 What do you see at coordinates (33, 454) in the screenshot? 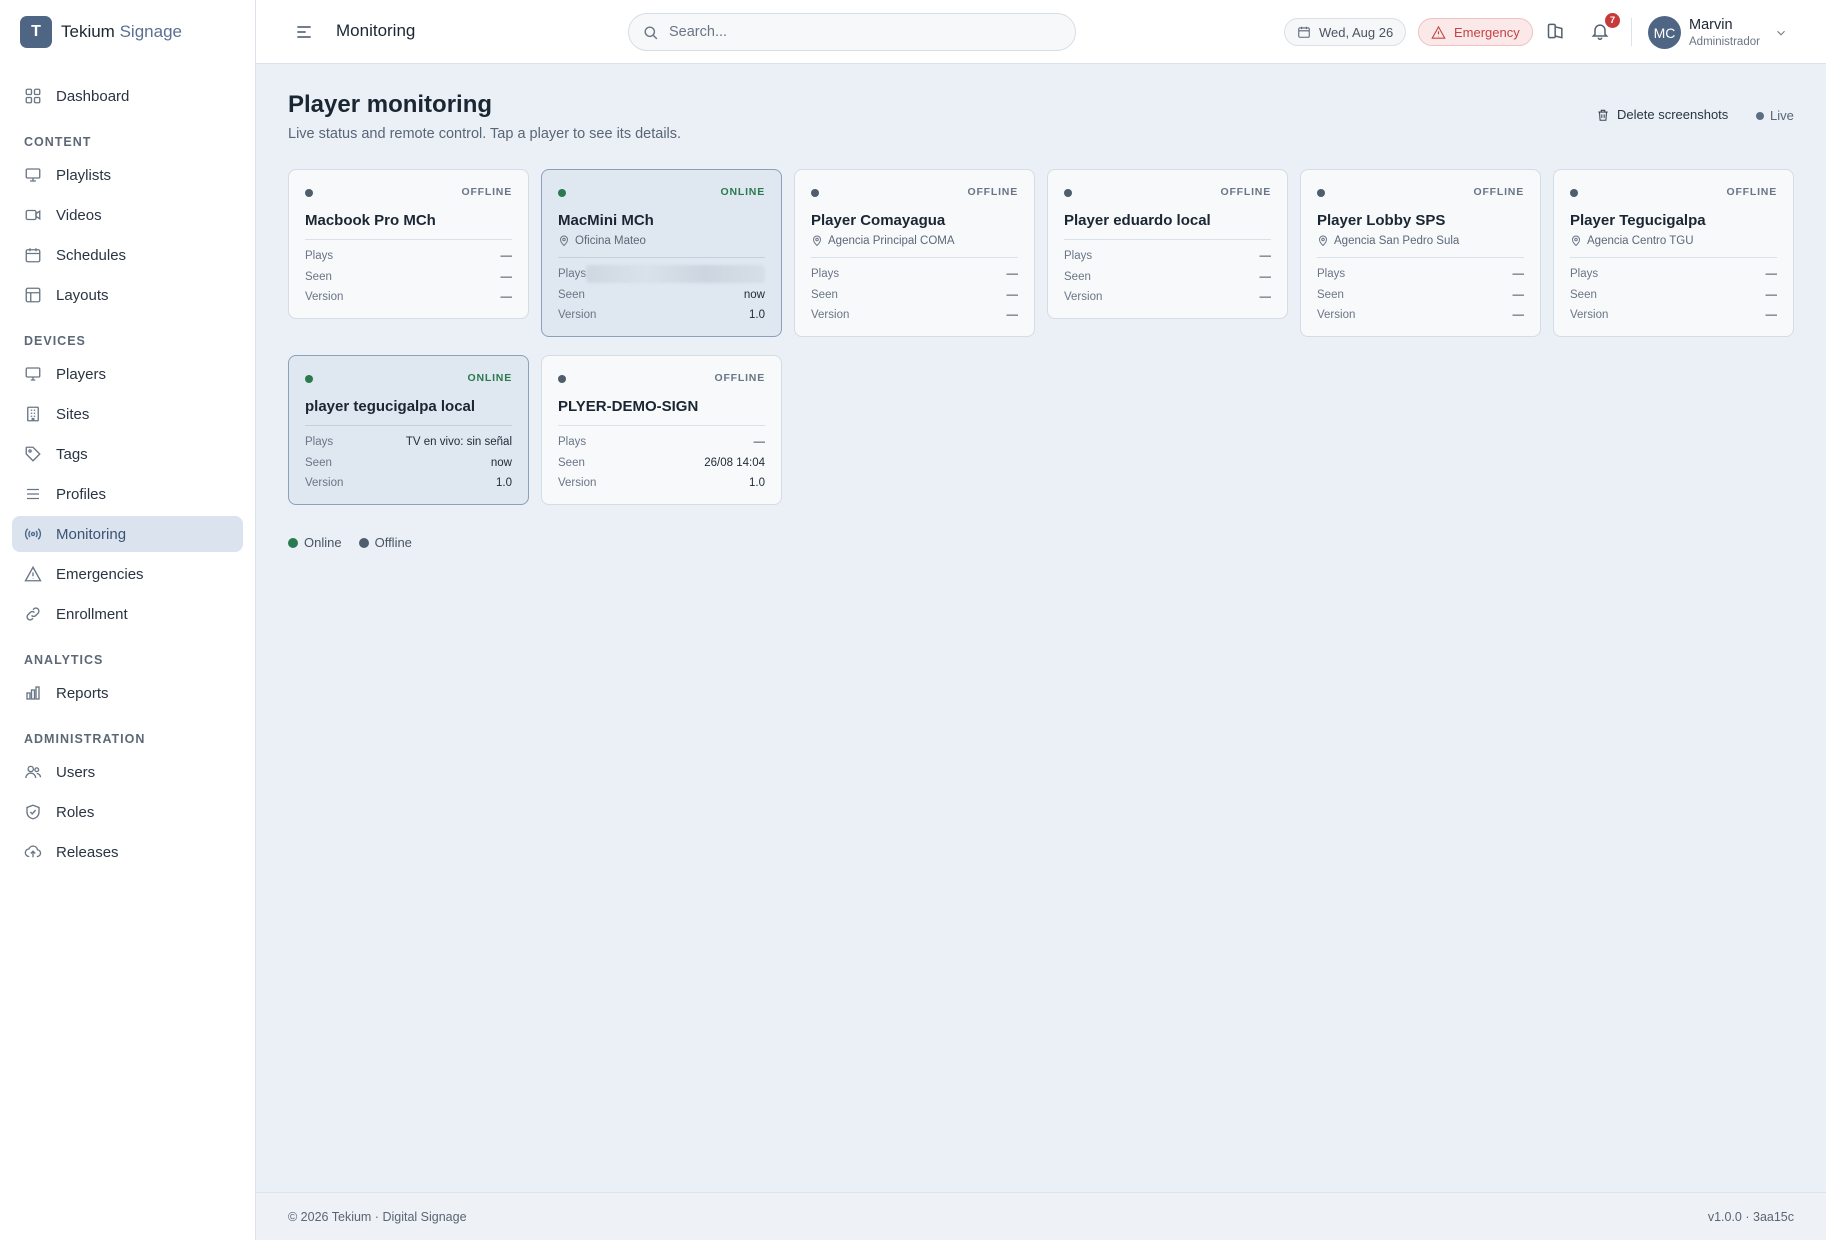
I see `tag-icon` at bounding box center [33, 454].